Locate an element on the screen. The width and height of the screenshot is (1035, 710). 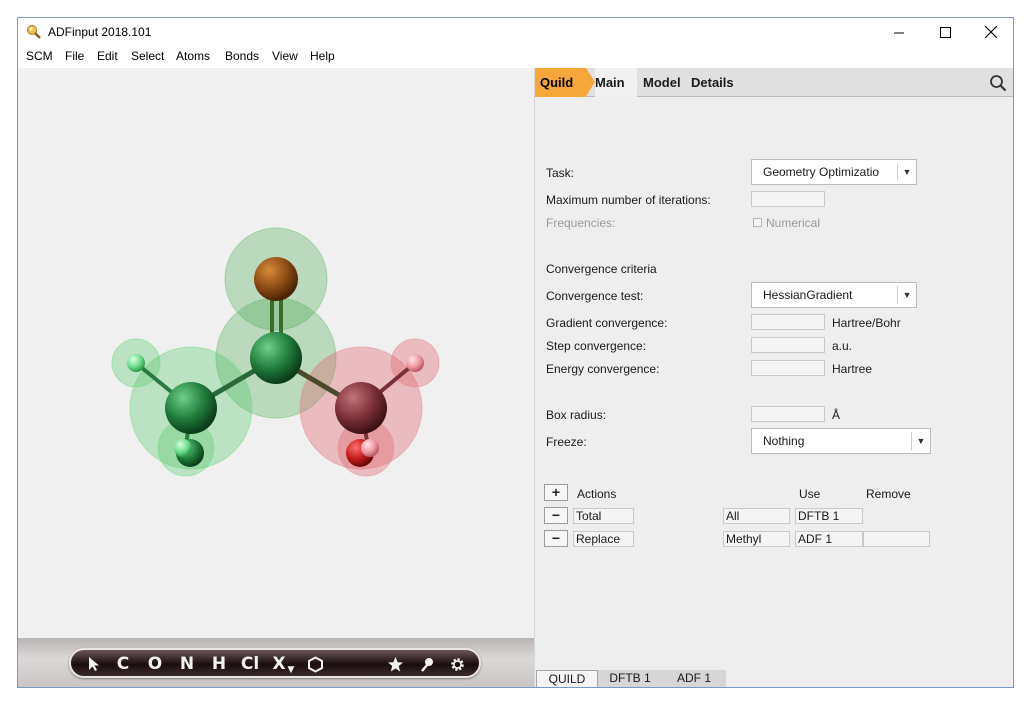
convergence-test-select: HessianGradient ▼ is located at coordinates (834, 295).